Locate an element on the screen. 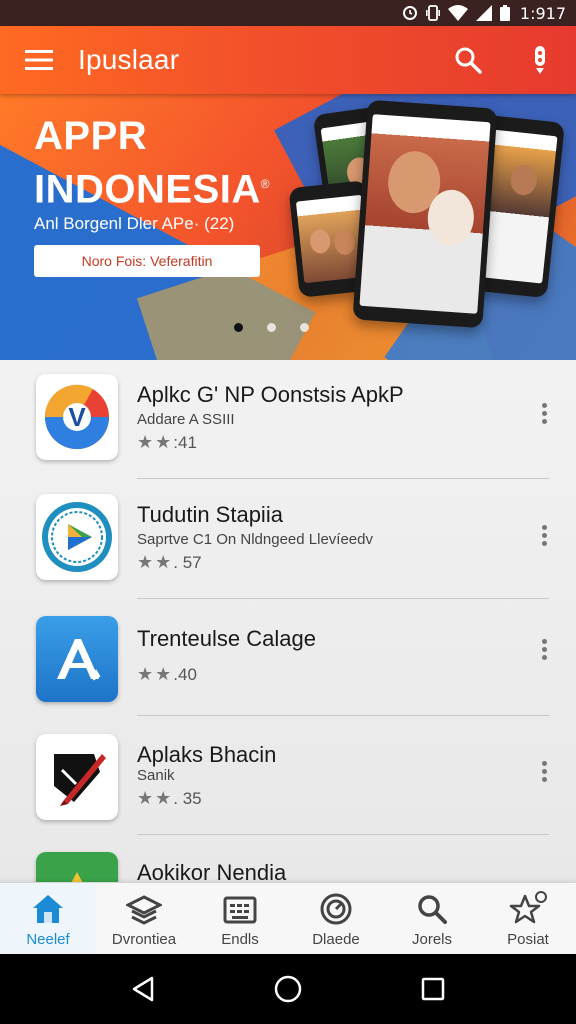  system-navigation-bar is located at coordinates (288, 989).